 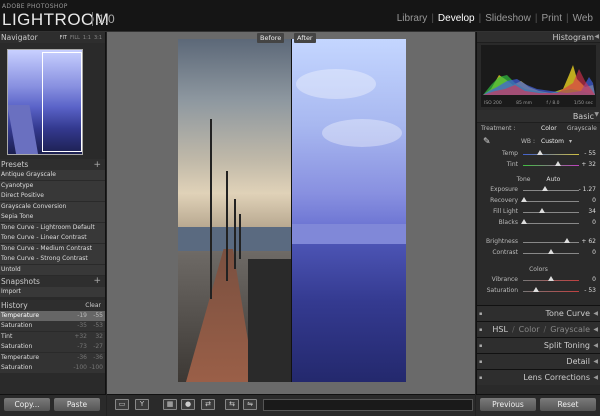 What do you see at coordinates (52, 281) in the screenshot?
I see `snapshots-header: Snapshots +` at bounding box center [52, 281].